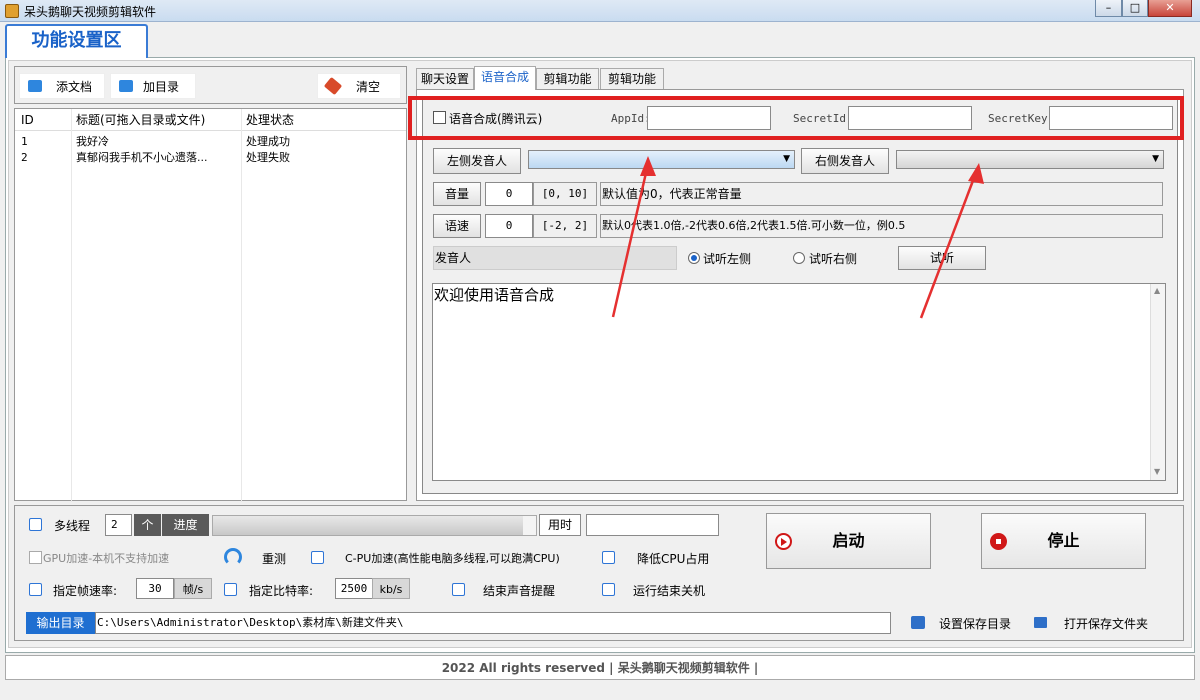 This screenshot has width=1200, height=700. I want to click on folder-settings-icon, so click(918, 622).